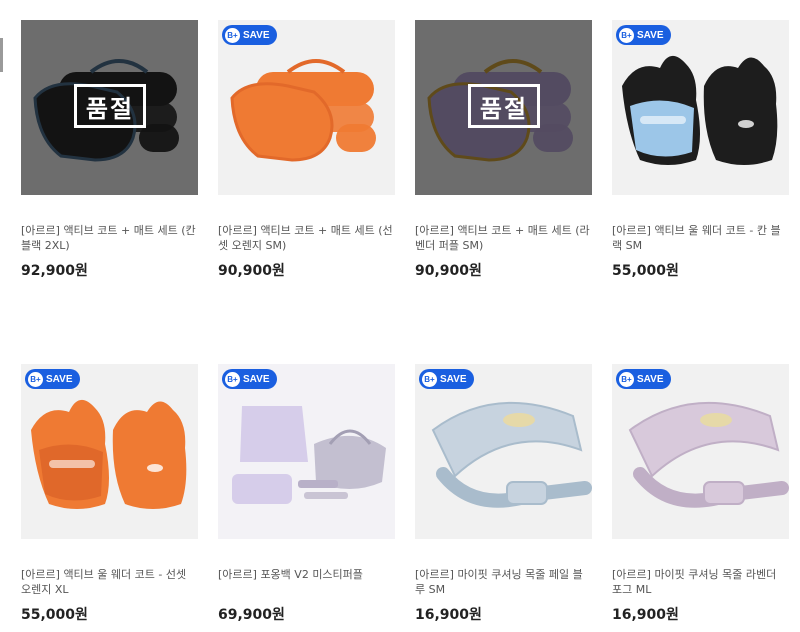 This screenshot has width=800, height=632. I want to click on product-price: 92,900원, so click(54, 271).